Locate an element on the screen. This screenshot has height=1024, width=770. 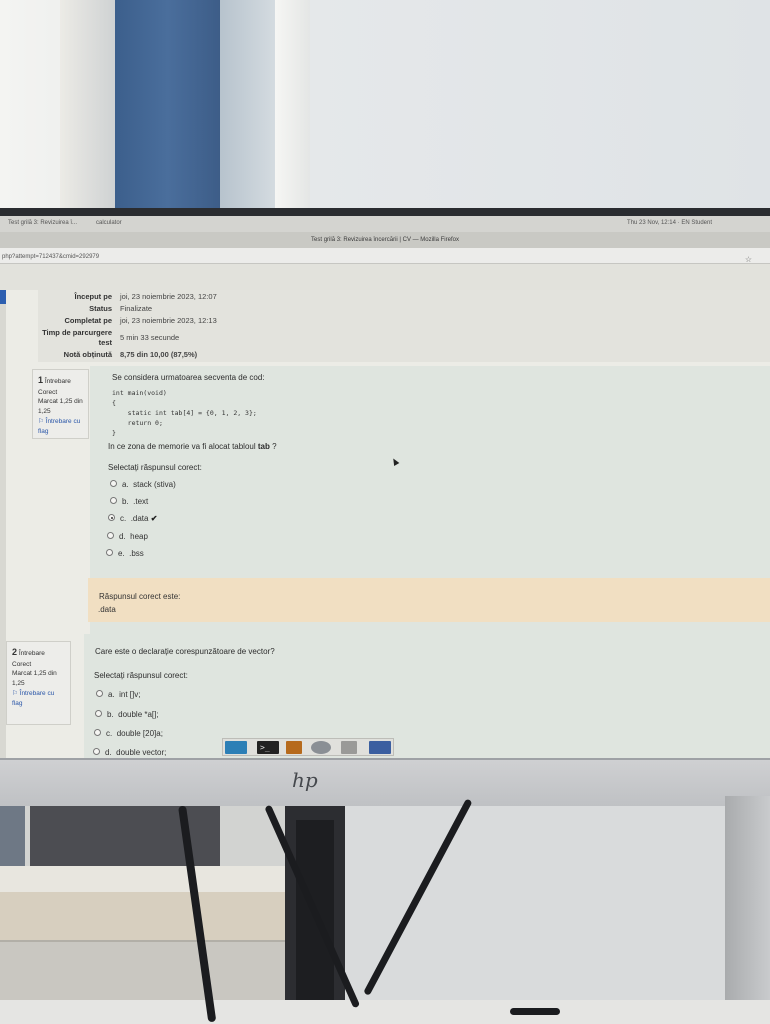
option-text: .bss is located at coordinates (136, 553).